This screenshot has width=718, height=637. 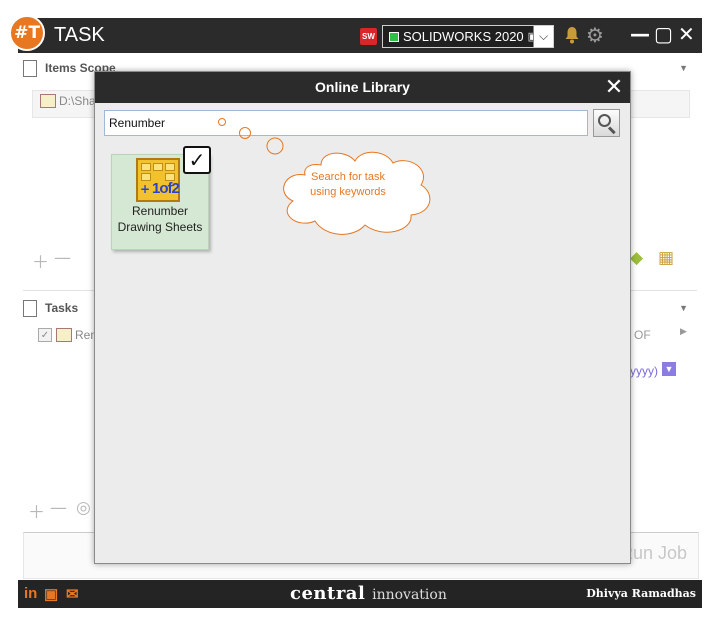 I want to click on search-icon, so click(x=604, y=120).